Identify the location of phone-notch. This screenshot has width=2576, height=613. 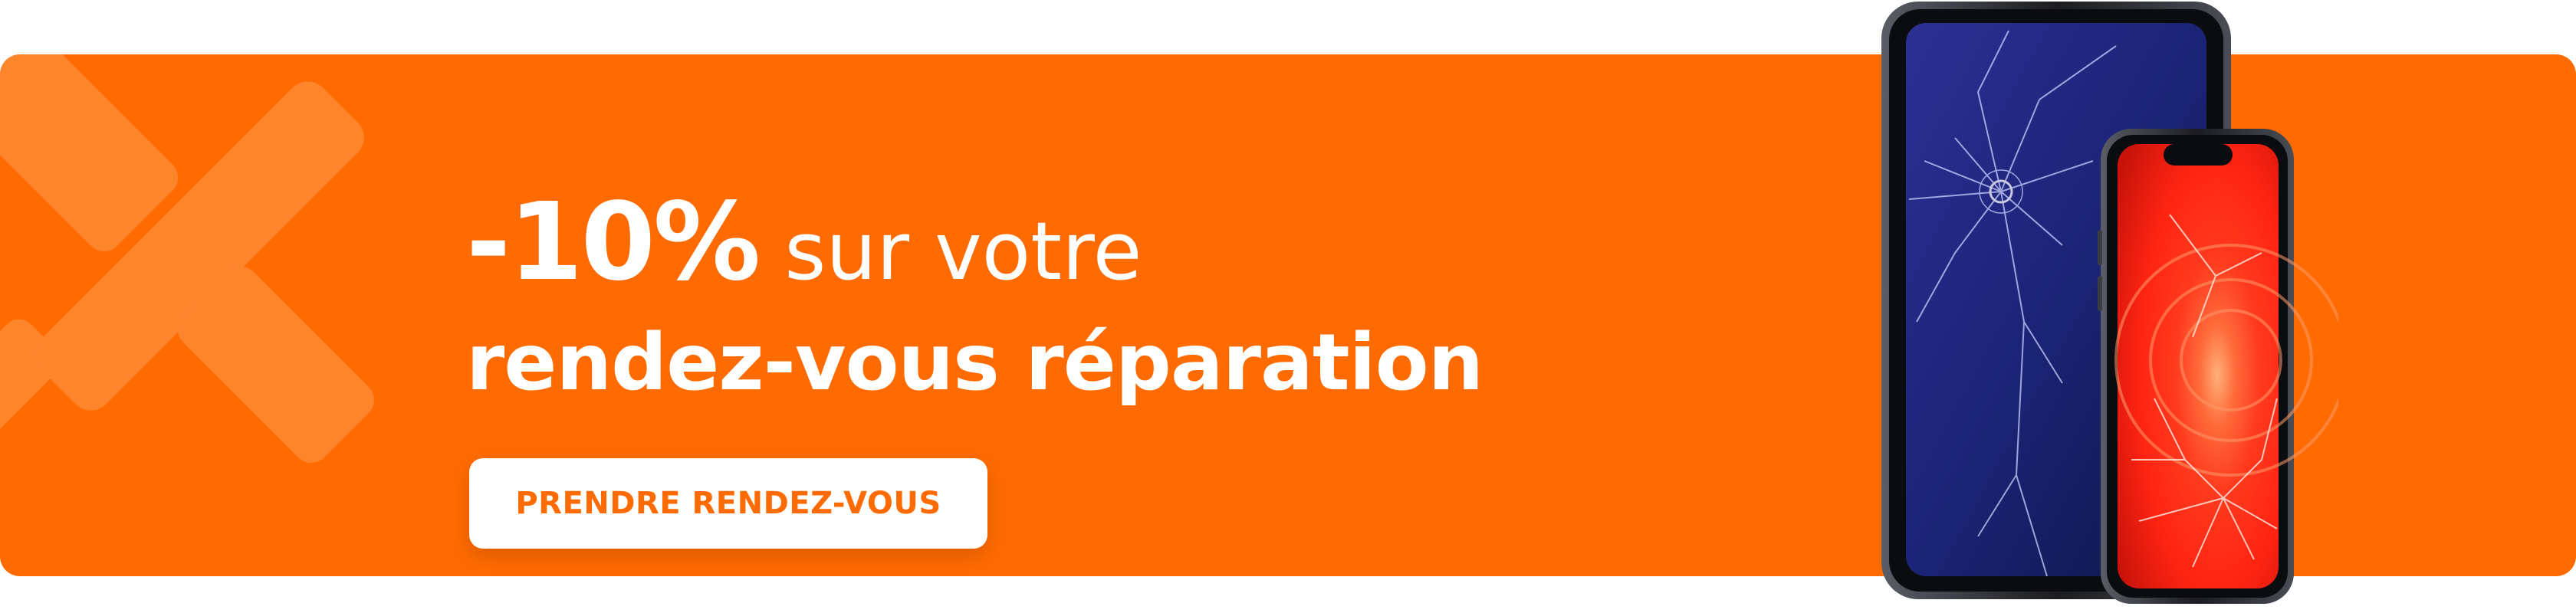
(2198, 155).